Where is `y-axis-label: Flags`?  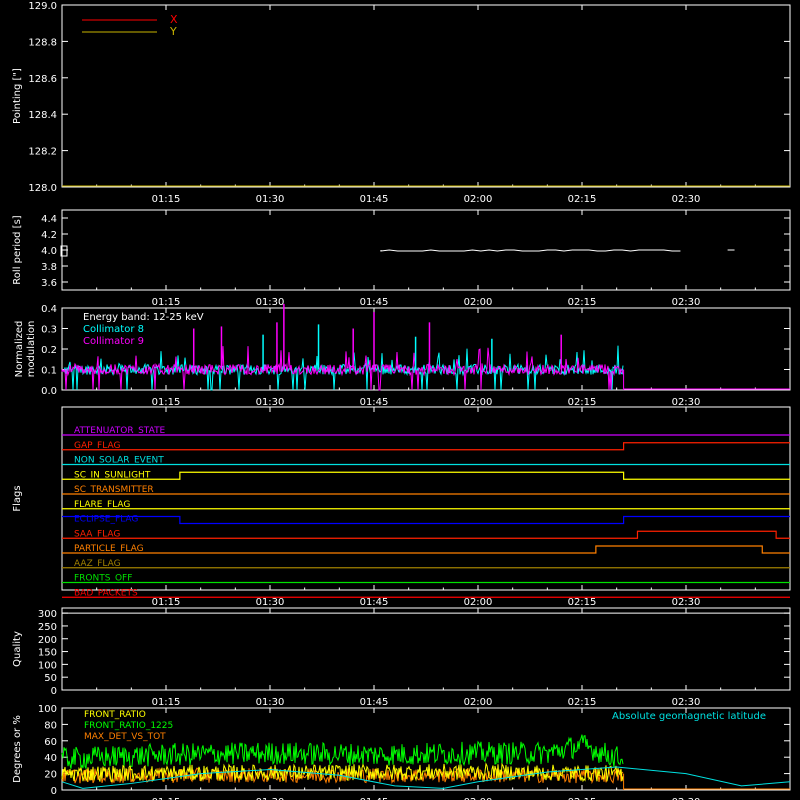
y-axis-label: Flags is located at coordinates (17, 498).